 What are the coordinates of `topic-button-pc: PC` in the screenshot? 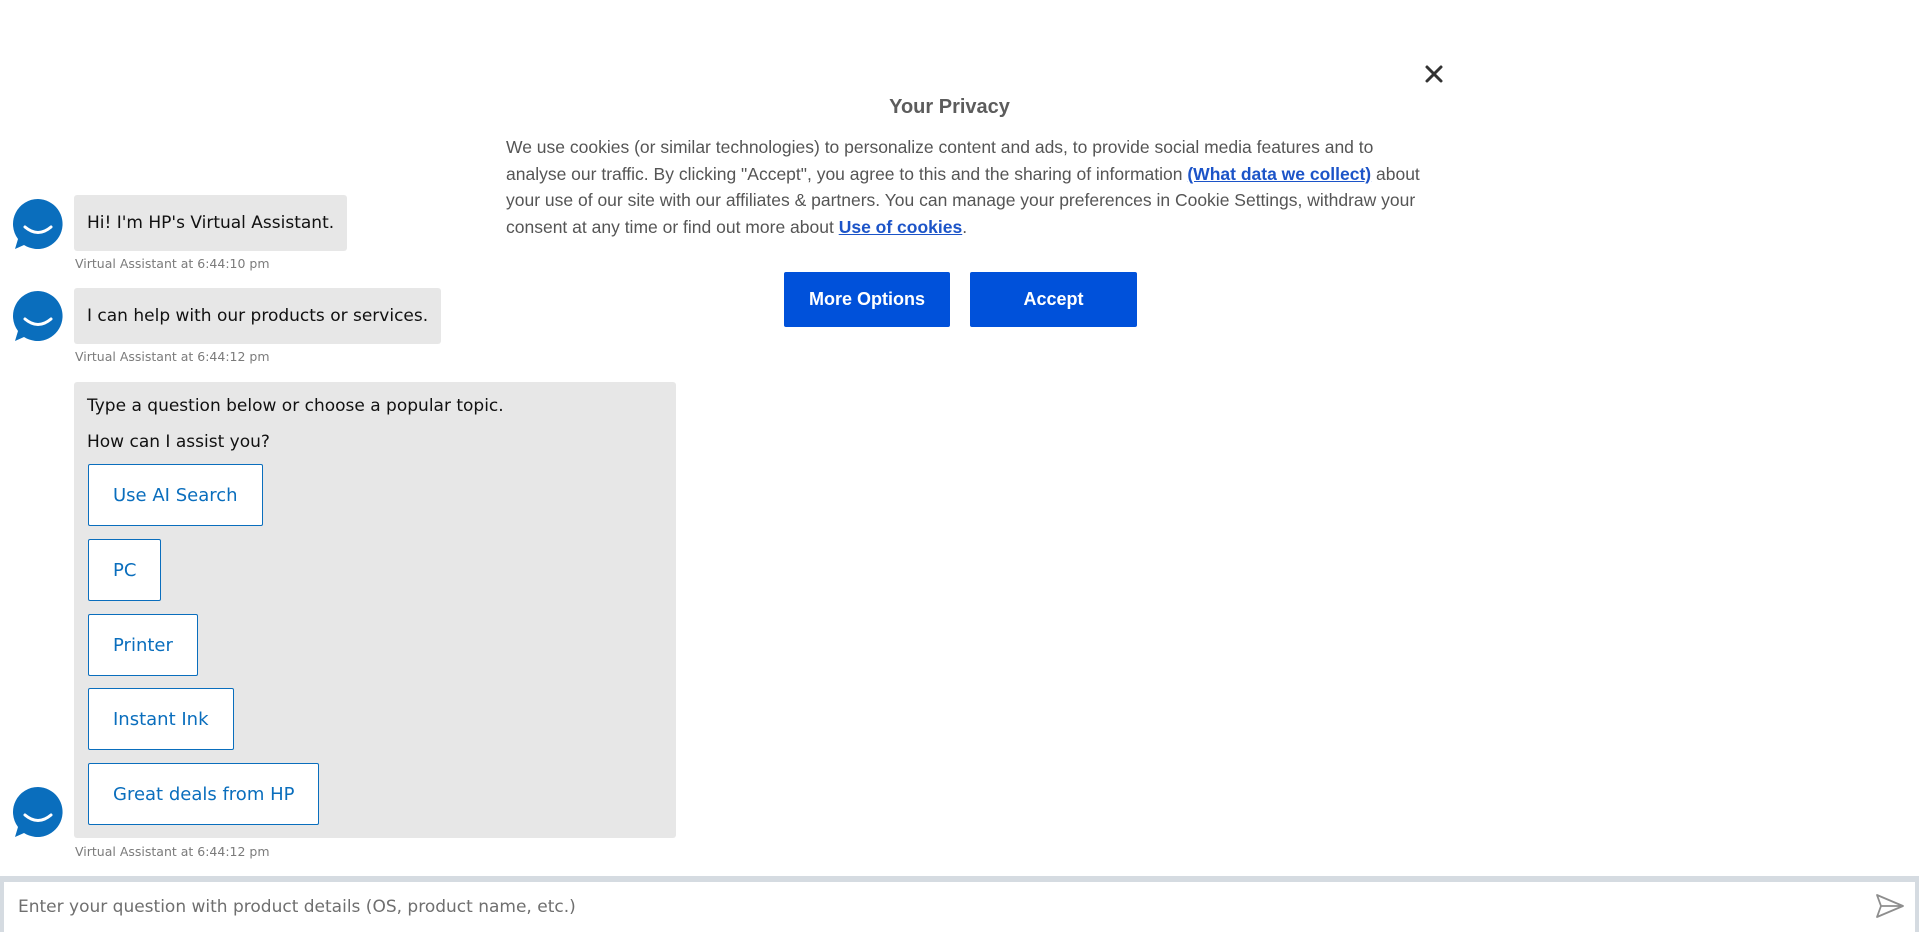 It's located at (125, 570).